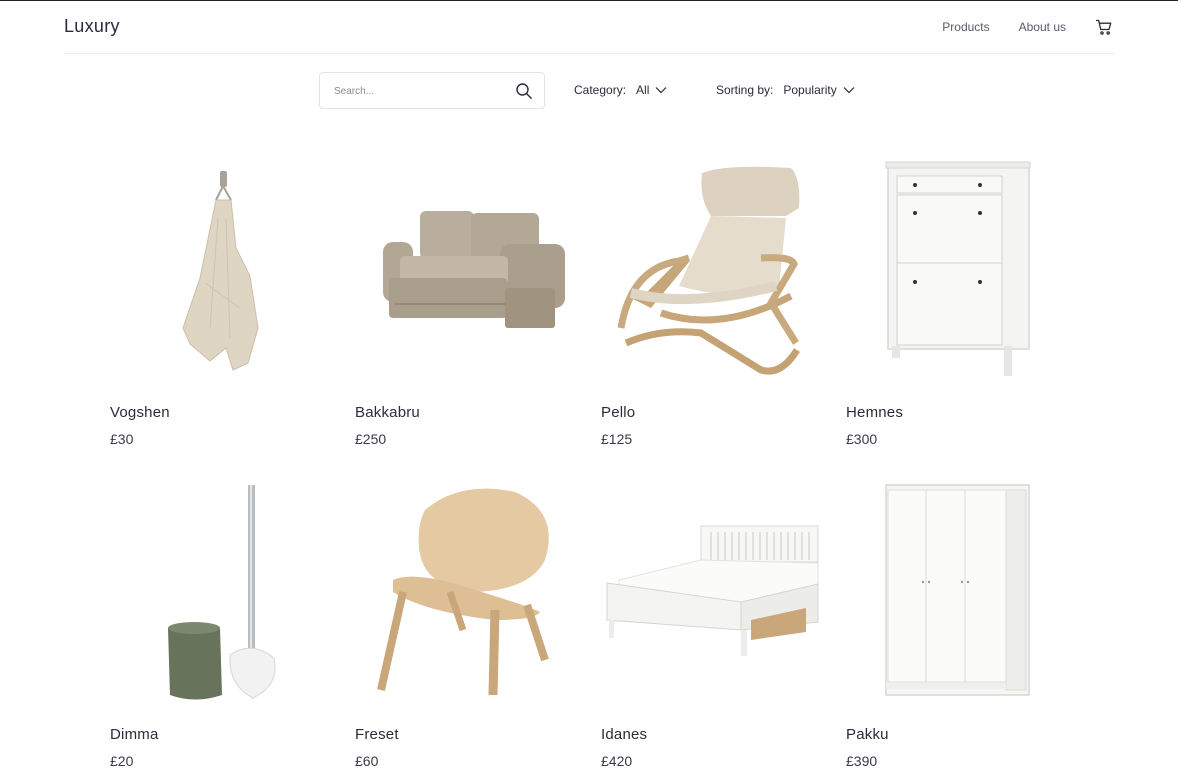 Image resolution: width=1178 pixels, height=770 pixels. I want to click on product-name: Pello, so click(618, 412).